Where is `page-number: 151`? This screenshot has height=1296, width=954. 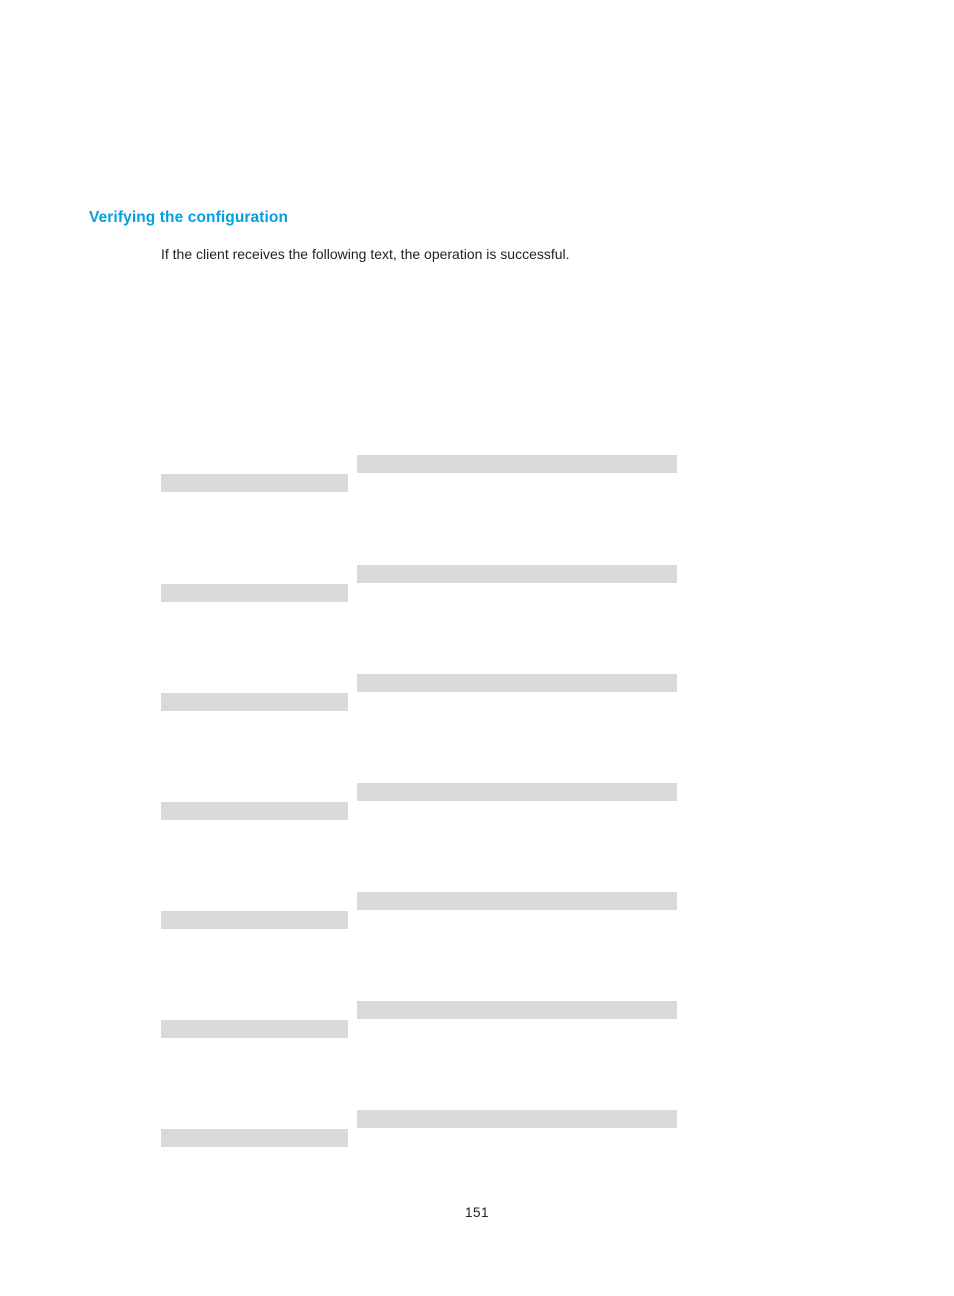
page-number: 151 is located at coordinates (477, 1212).